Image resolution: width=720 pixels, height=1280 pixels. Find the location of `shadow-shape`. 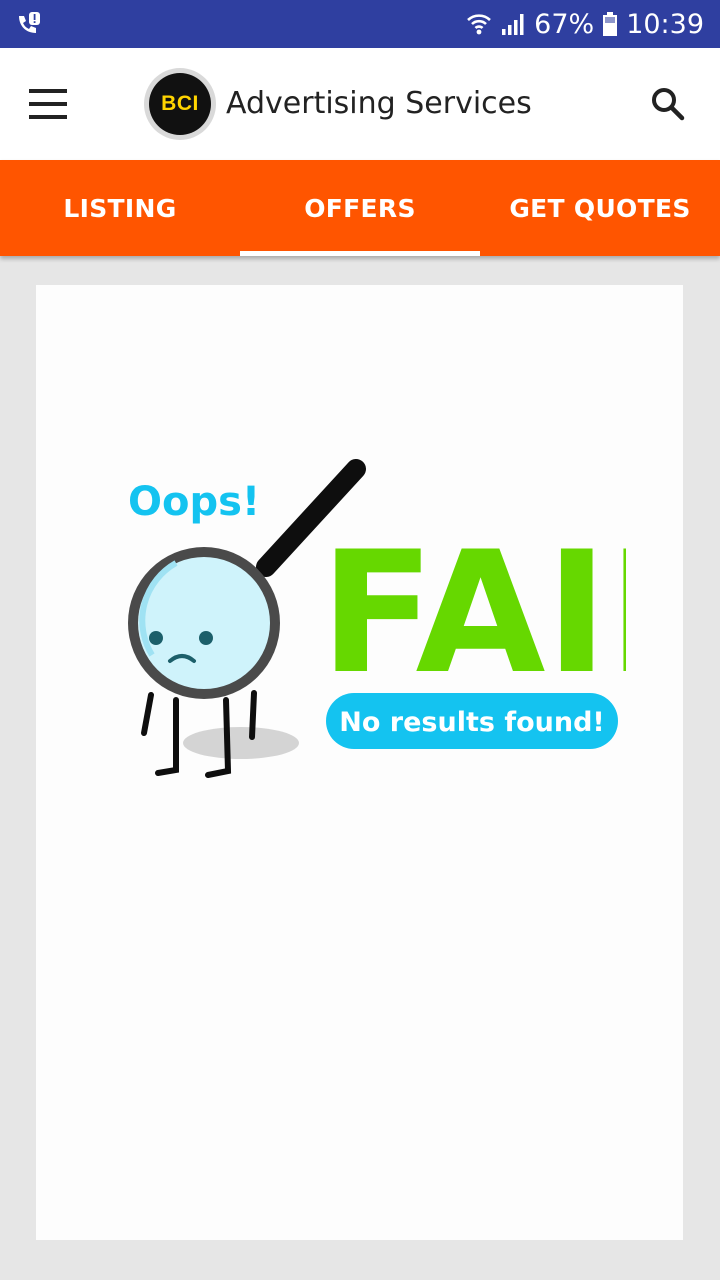

shadow-shape is located at coordinates (241, 743).